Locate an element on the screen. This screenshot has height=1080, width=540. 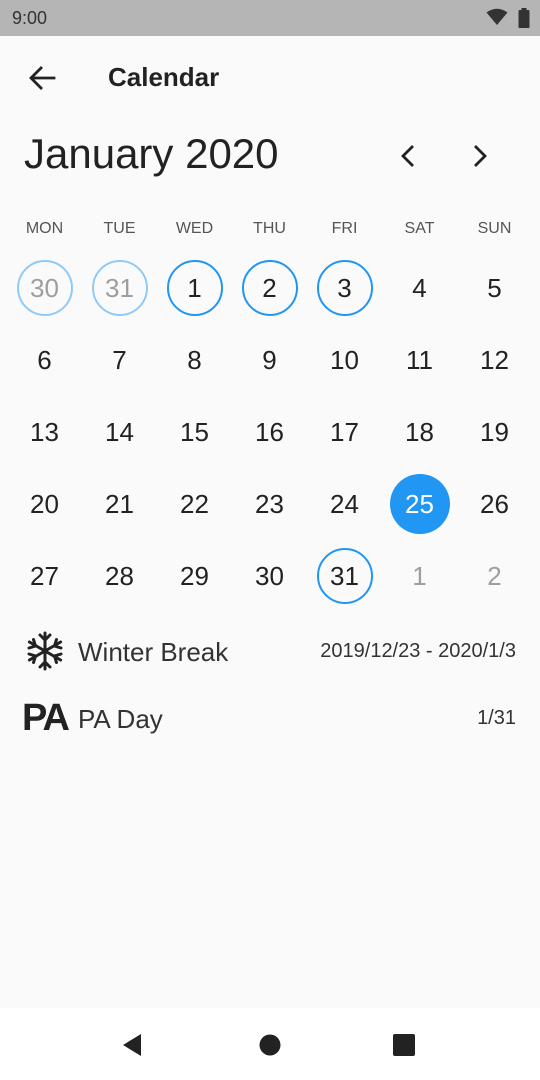
day-number: 22 is located at coordinates (194, 503).